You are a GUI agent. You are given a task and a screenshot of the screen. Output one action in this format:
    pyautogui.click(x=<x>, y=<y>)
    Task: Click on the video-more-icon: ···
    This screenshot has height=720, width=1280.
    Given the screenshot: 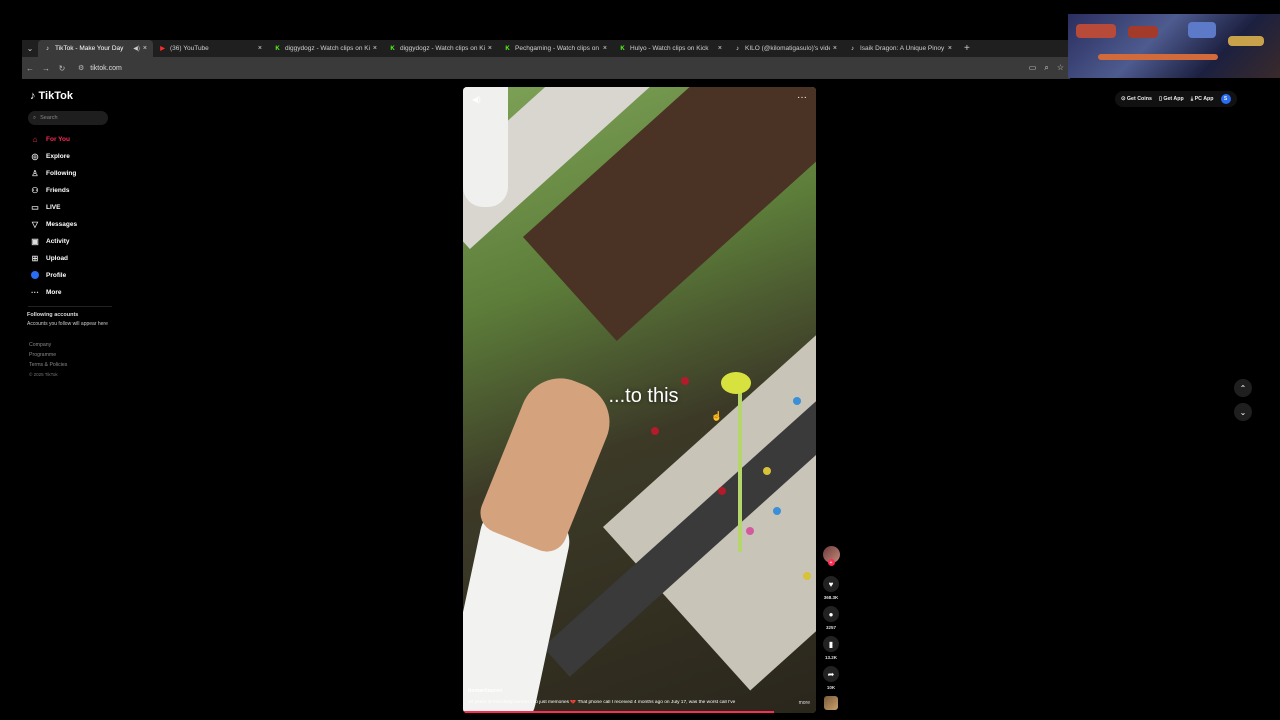 What is the action you would take?
    pyautogui.click(x=802, y=97)
    